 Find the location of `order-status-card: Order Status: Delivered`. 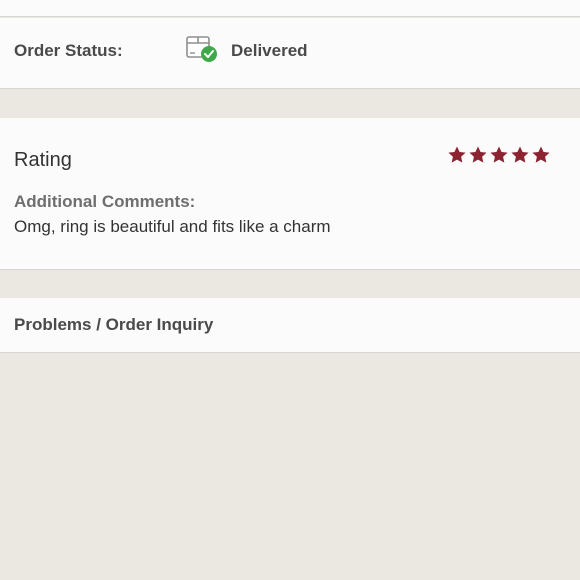

order-status-card: Order Status: Delivered is located at coordinates (290, 53).